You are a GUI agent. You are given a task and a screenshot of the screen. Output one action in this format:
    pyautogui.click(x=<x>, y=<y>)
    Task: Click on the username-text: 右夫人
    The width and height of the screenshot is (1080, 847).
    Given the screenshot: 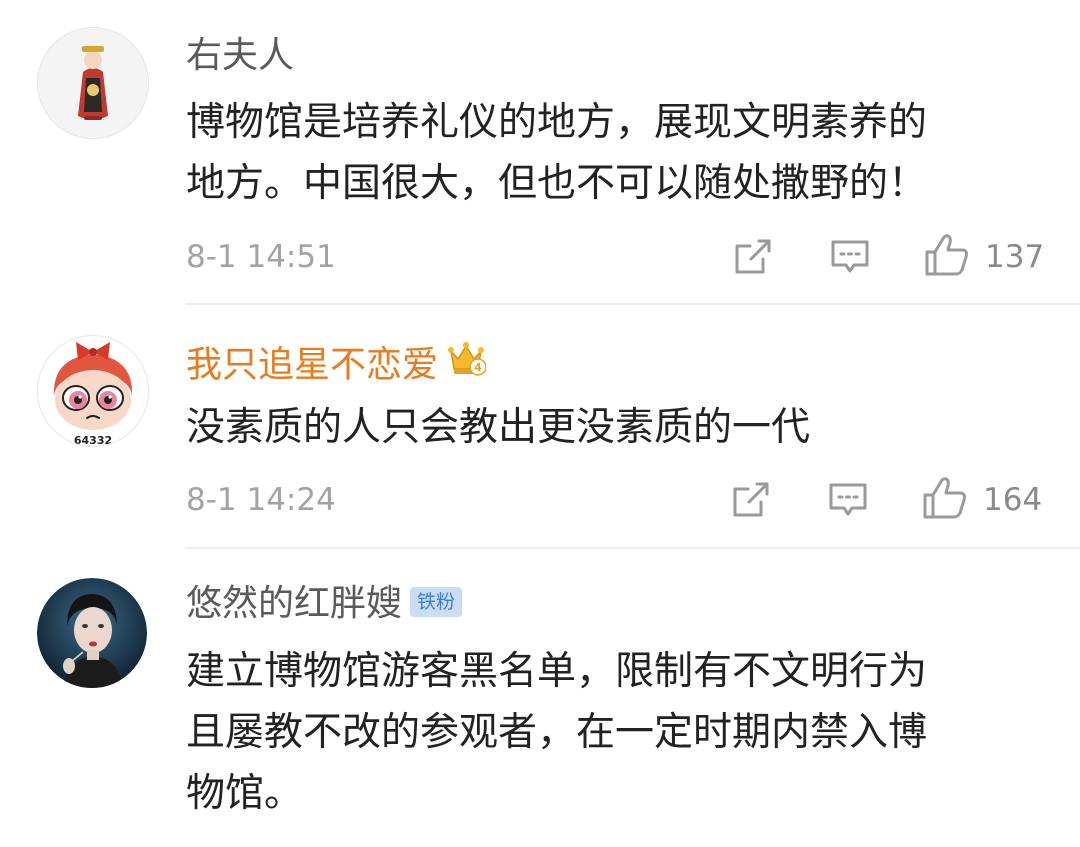 What is the action you would take?
    pyautogui.click(x=240, y=55)
    